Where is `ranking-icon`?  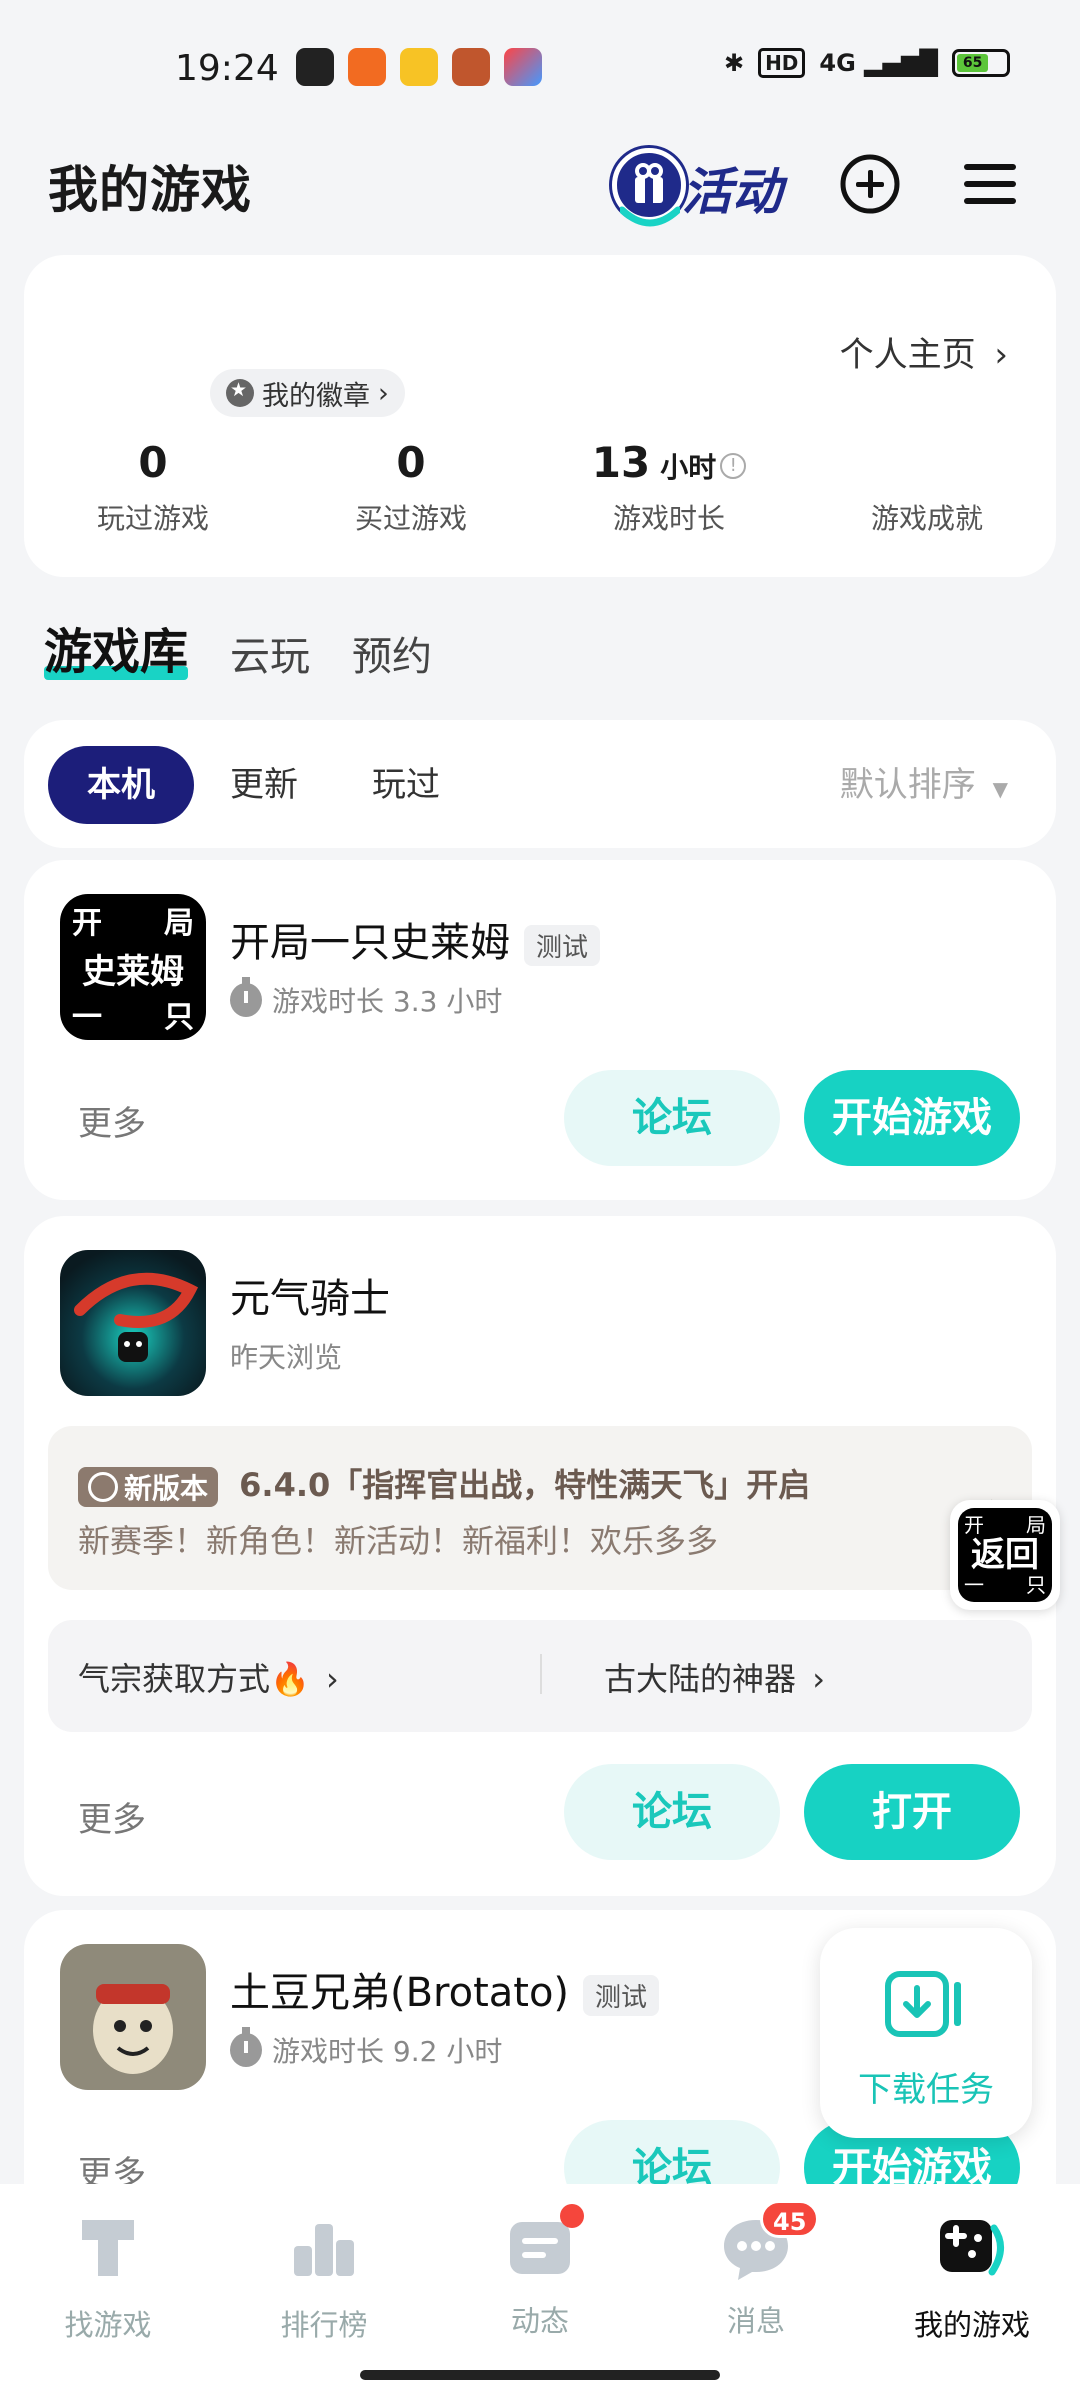 ranking-icon is located at coordinates (324, 2250).